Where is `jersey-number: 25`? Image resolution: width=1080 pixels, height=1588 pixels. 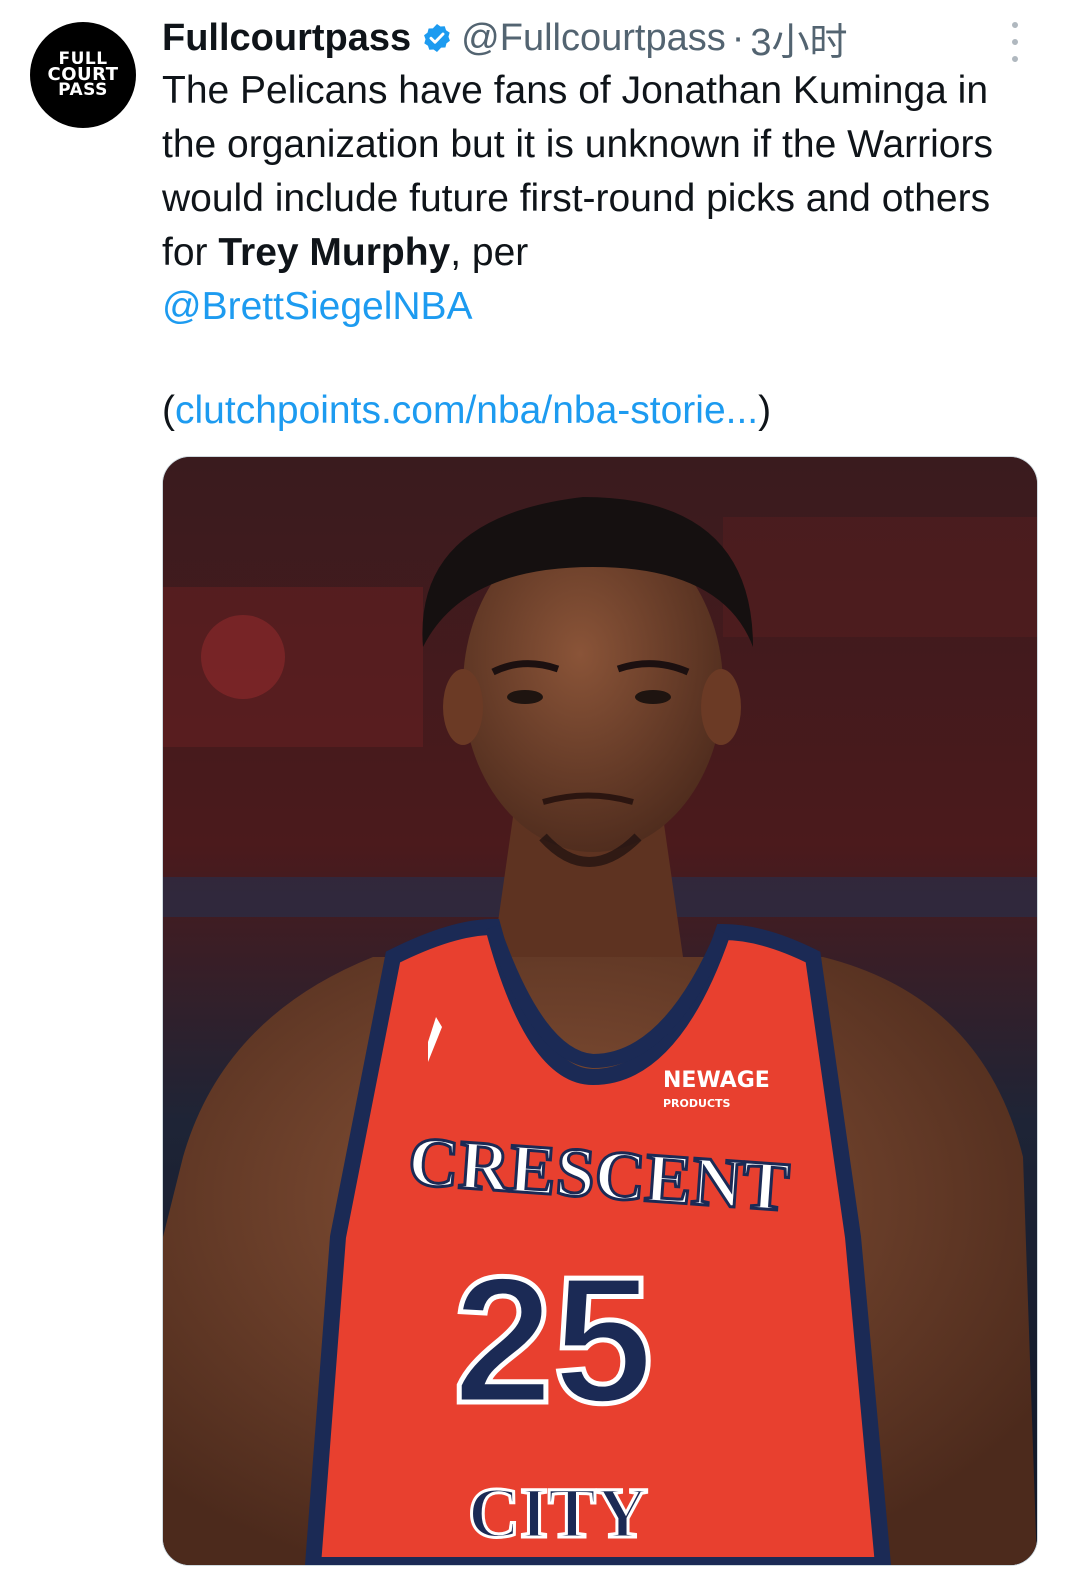
jersey-number: 25 is located at coordinates (553, 1340).